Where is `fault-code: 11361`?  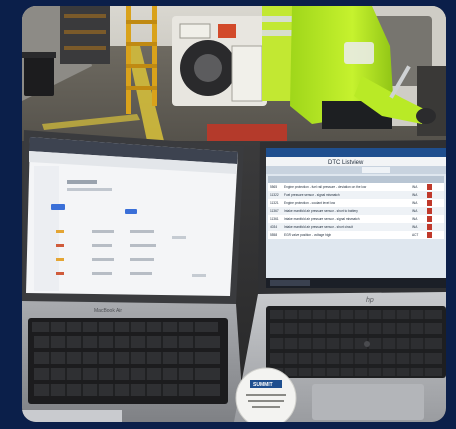 fault-code: 11361 is located at coordinates (274, 219).